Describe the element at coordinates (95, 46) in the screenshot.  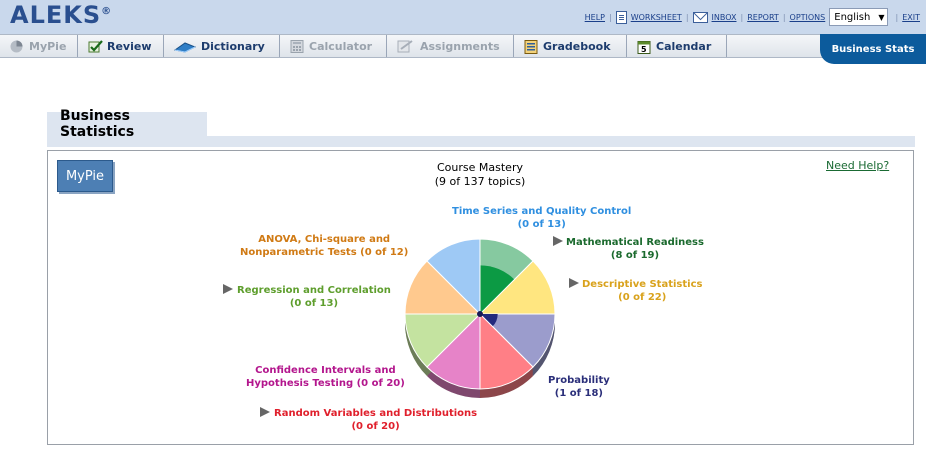
I see `checkmark-icon` at that location.